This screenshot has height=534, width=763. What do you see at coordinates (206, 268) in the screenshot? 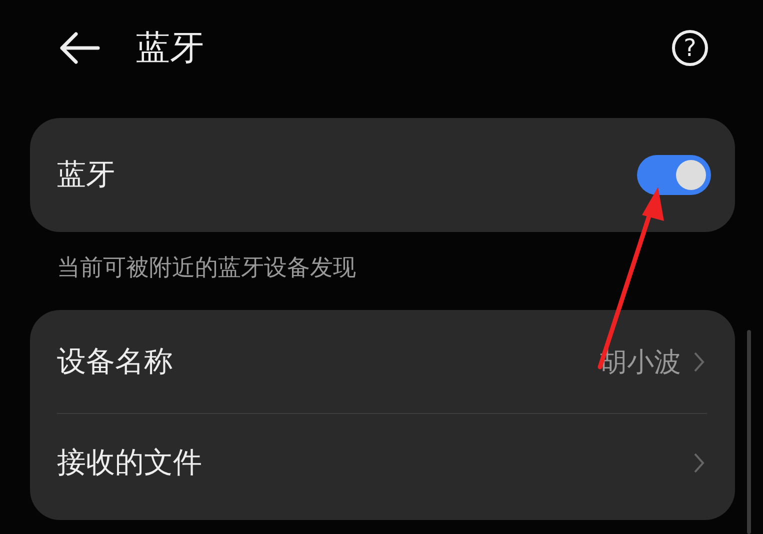
I see `hint-text: 当前可被附近的蓝牙设备发现` at bounding box center [206, 268].